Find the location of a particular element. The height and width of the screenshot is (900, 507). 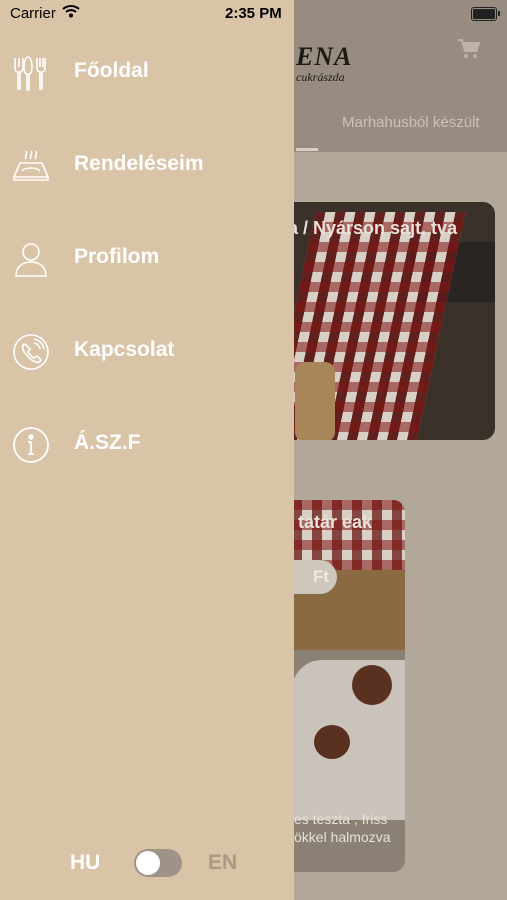

profile-icon is located at coordinates (31, 260).